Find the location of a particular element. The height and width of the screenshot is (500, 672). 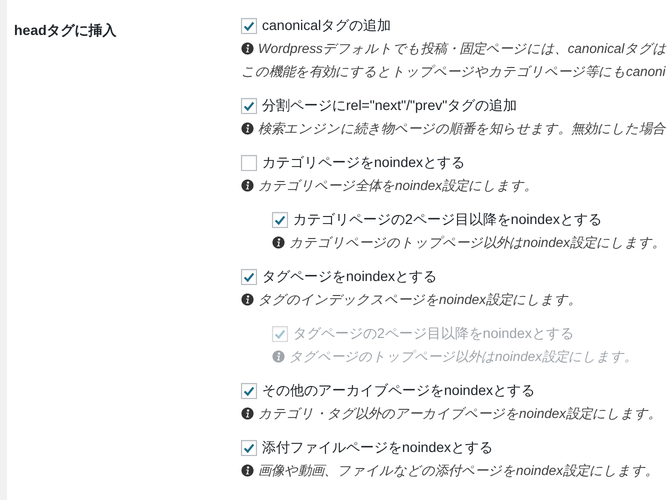

option-description: Wordpressデフォルトでも投稿・固定ページには、canonicalタグは is located at coordinates (462, 49).